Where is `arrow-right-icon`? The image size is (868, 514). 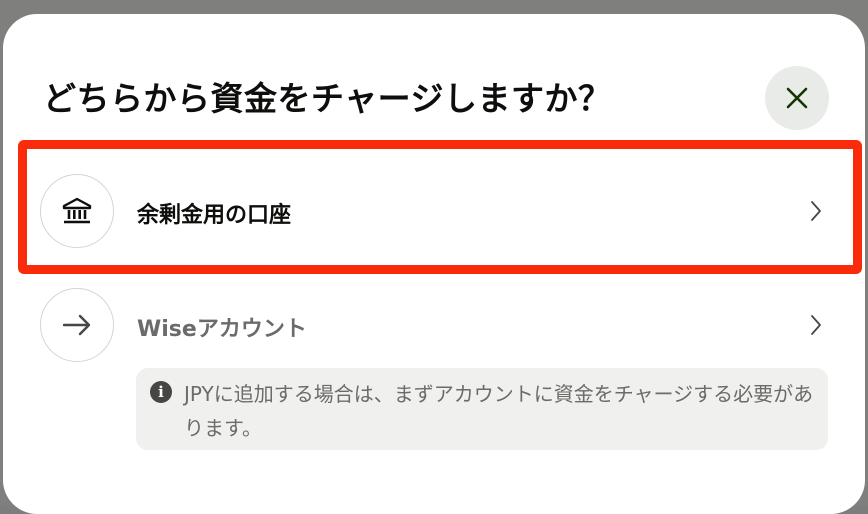
arrow-right-icon is located at coordinates (76, 325).